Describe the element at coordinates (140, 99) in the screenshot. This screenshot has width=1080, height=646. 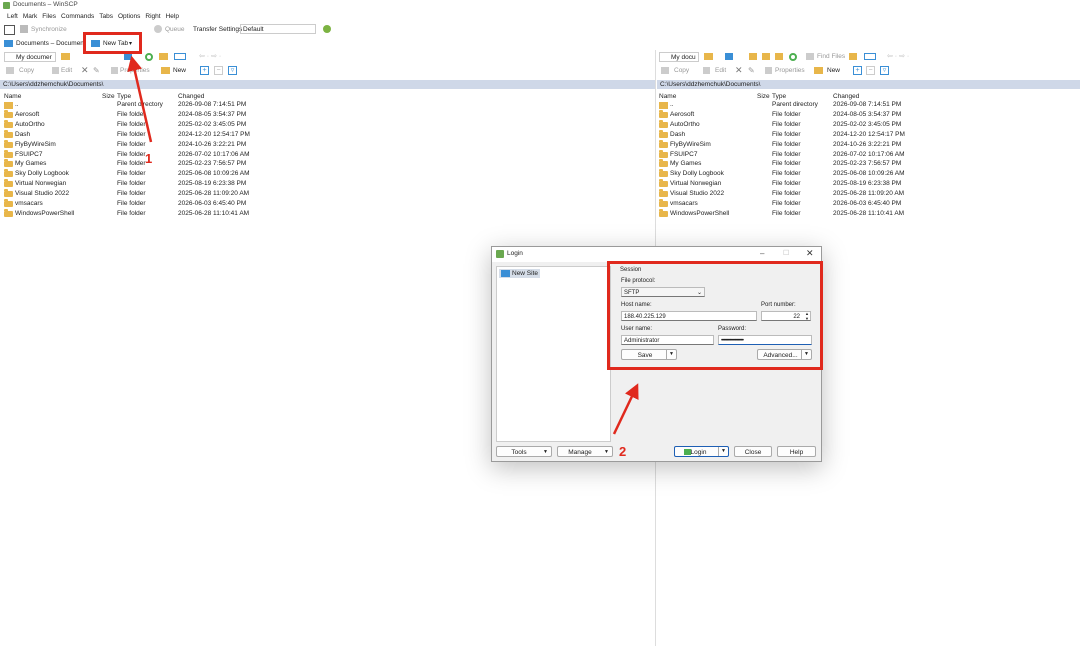
I see `arrow-to-new-tab` at that location.